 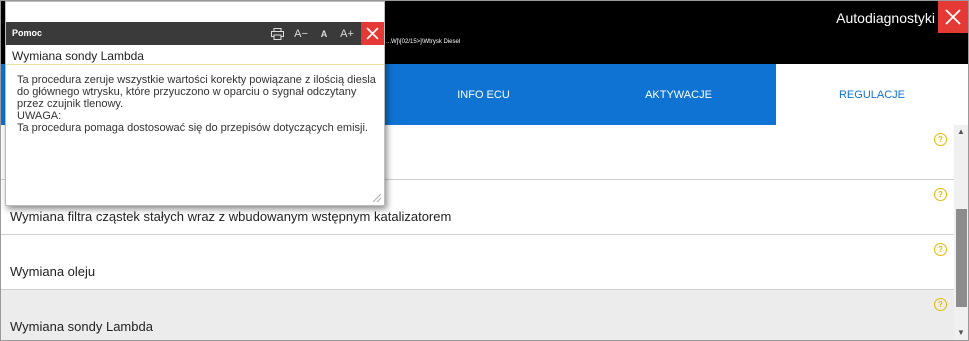 I want to click on app-close-button, so click(x=953, y=17).